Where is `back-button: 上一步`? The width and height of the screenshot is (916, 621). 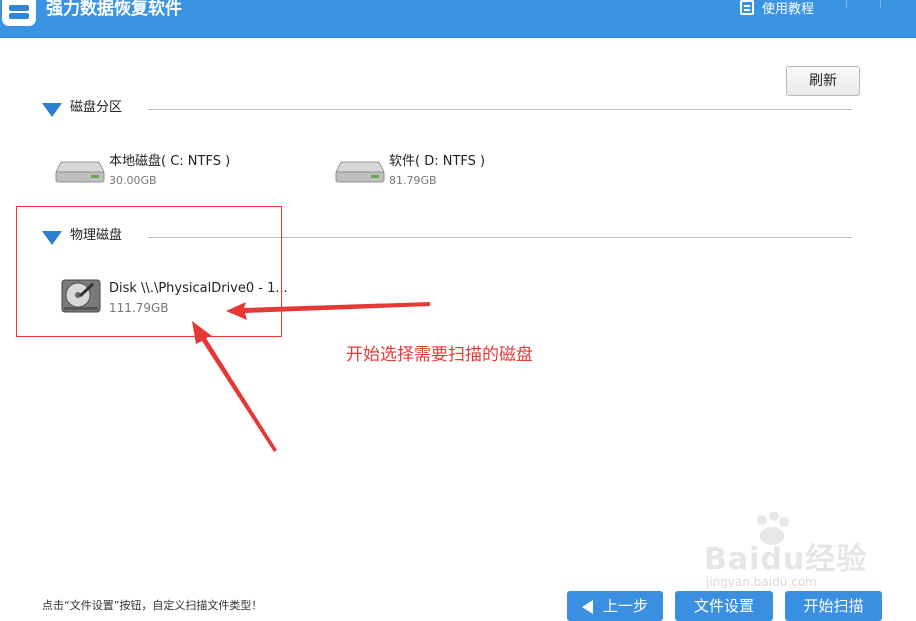 back-button: 上一步 is located at coordinates (615, 606).